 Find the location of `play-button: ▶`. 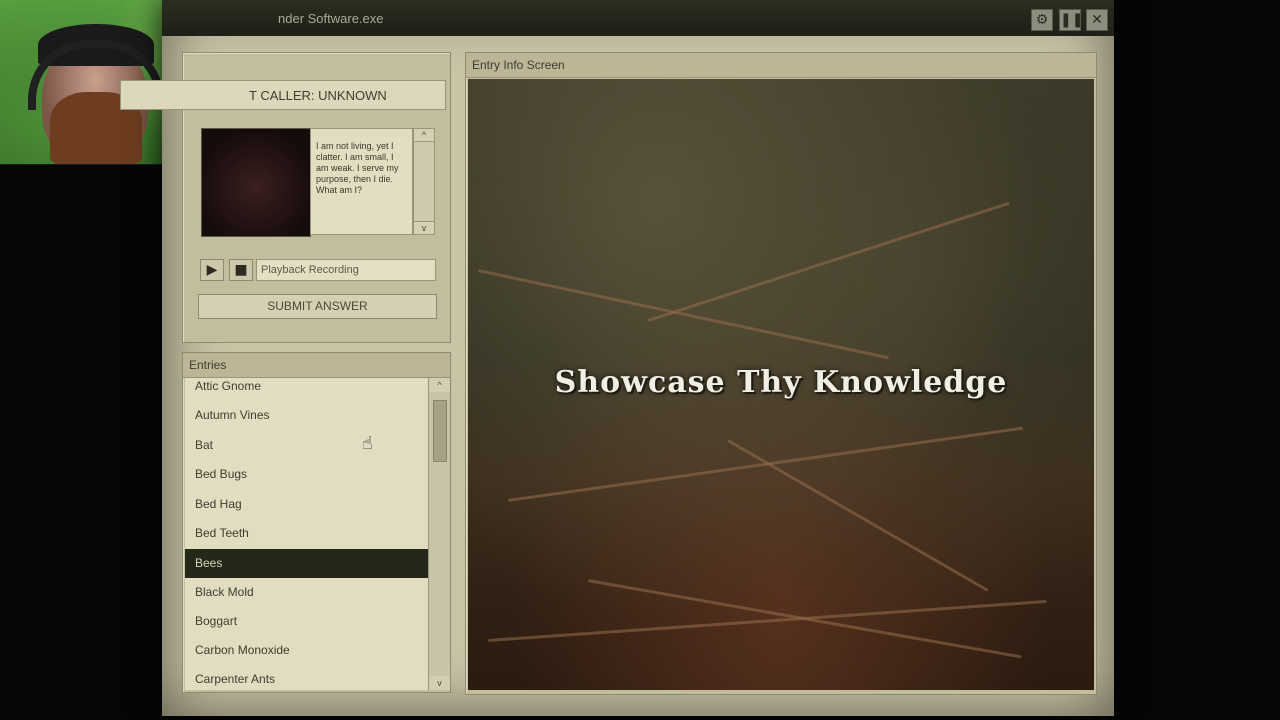

play-button: ▶ is located at coordinates (212, 270).